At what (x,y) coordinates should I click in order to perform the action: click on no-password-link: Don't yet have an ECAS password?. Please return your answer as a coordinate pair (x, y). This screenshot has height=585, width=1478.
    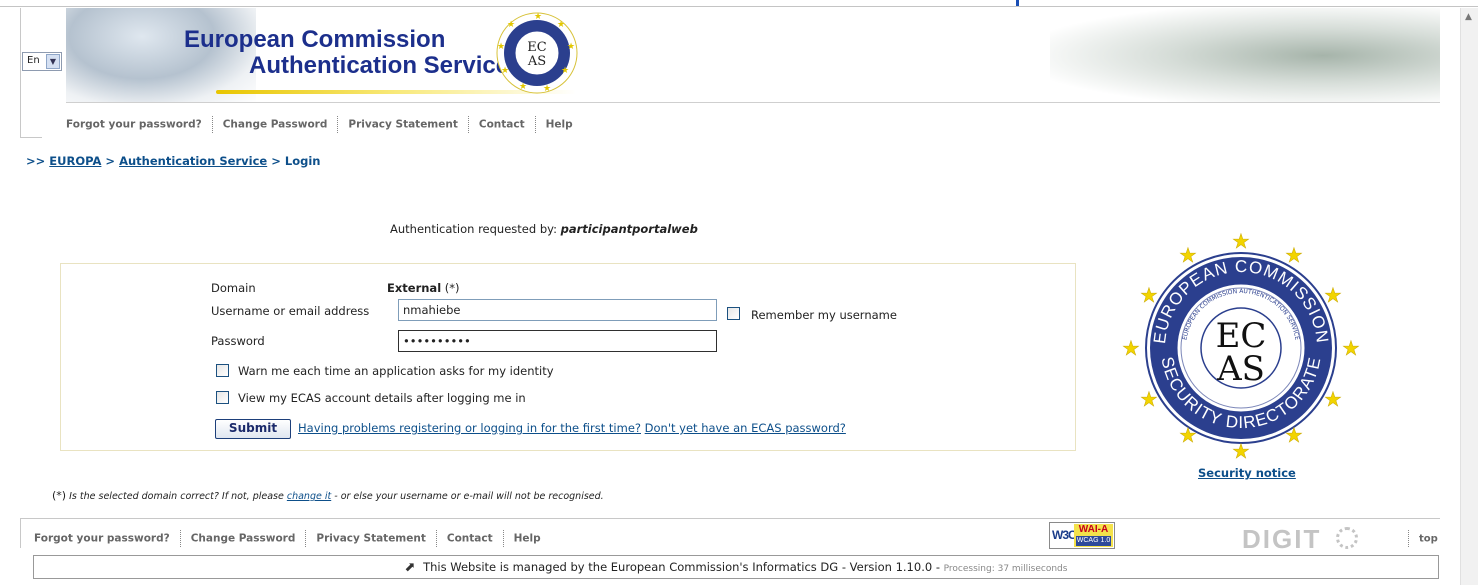
    Looking at the image, I should click on (745, 428).